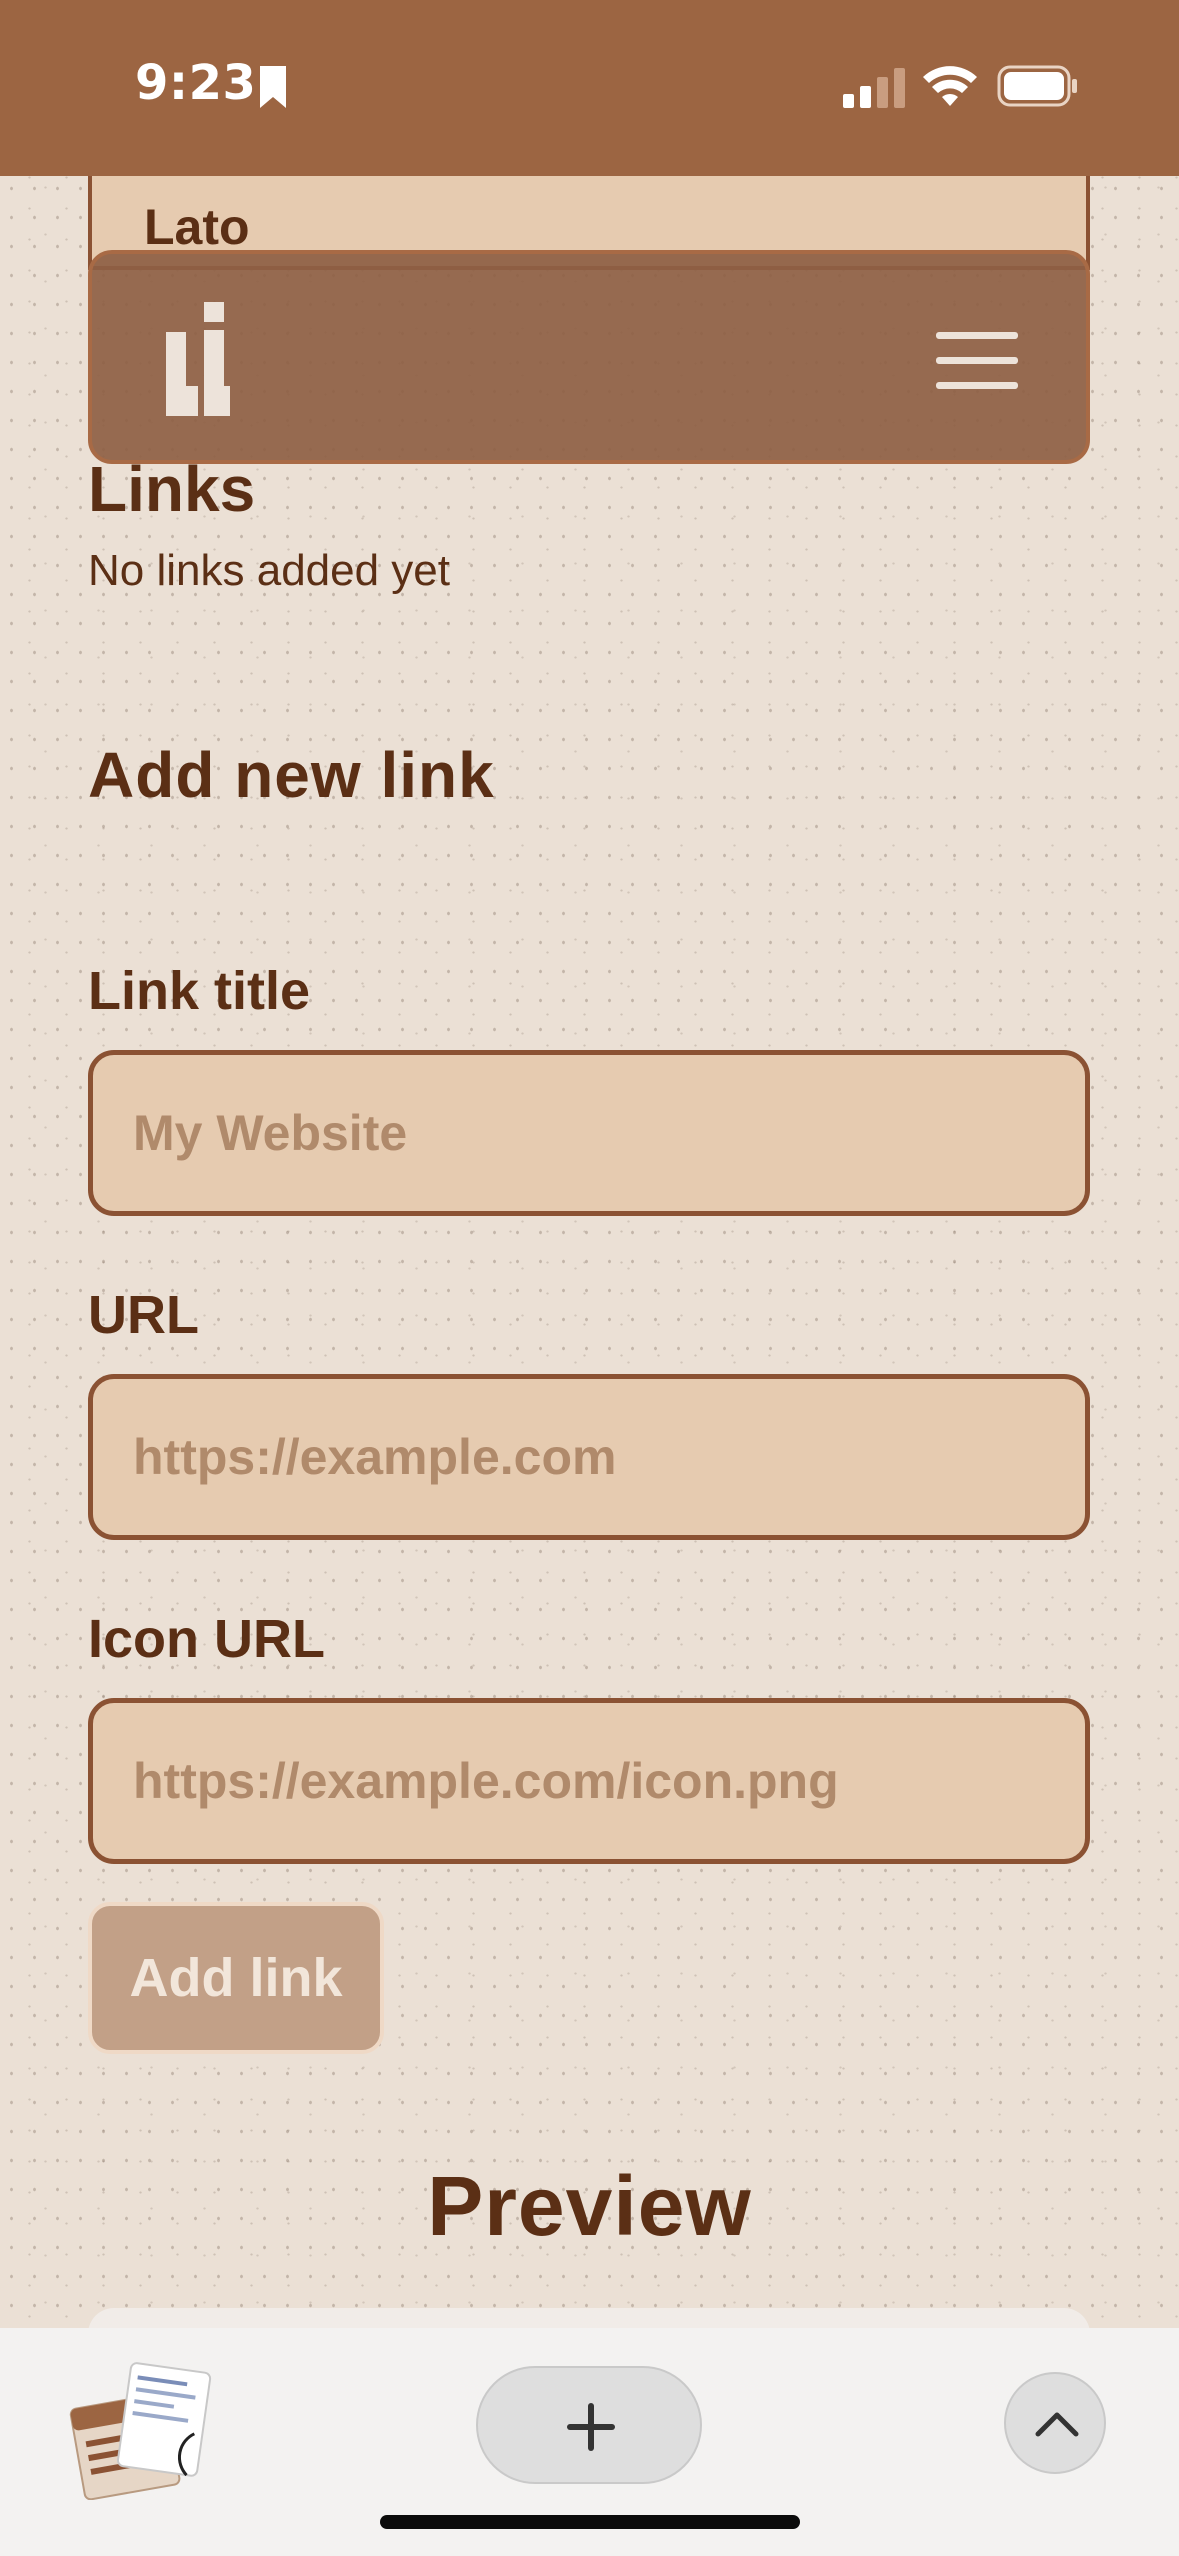  I want to click on font-select-value: Lato, so click(197, 227).